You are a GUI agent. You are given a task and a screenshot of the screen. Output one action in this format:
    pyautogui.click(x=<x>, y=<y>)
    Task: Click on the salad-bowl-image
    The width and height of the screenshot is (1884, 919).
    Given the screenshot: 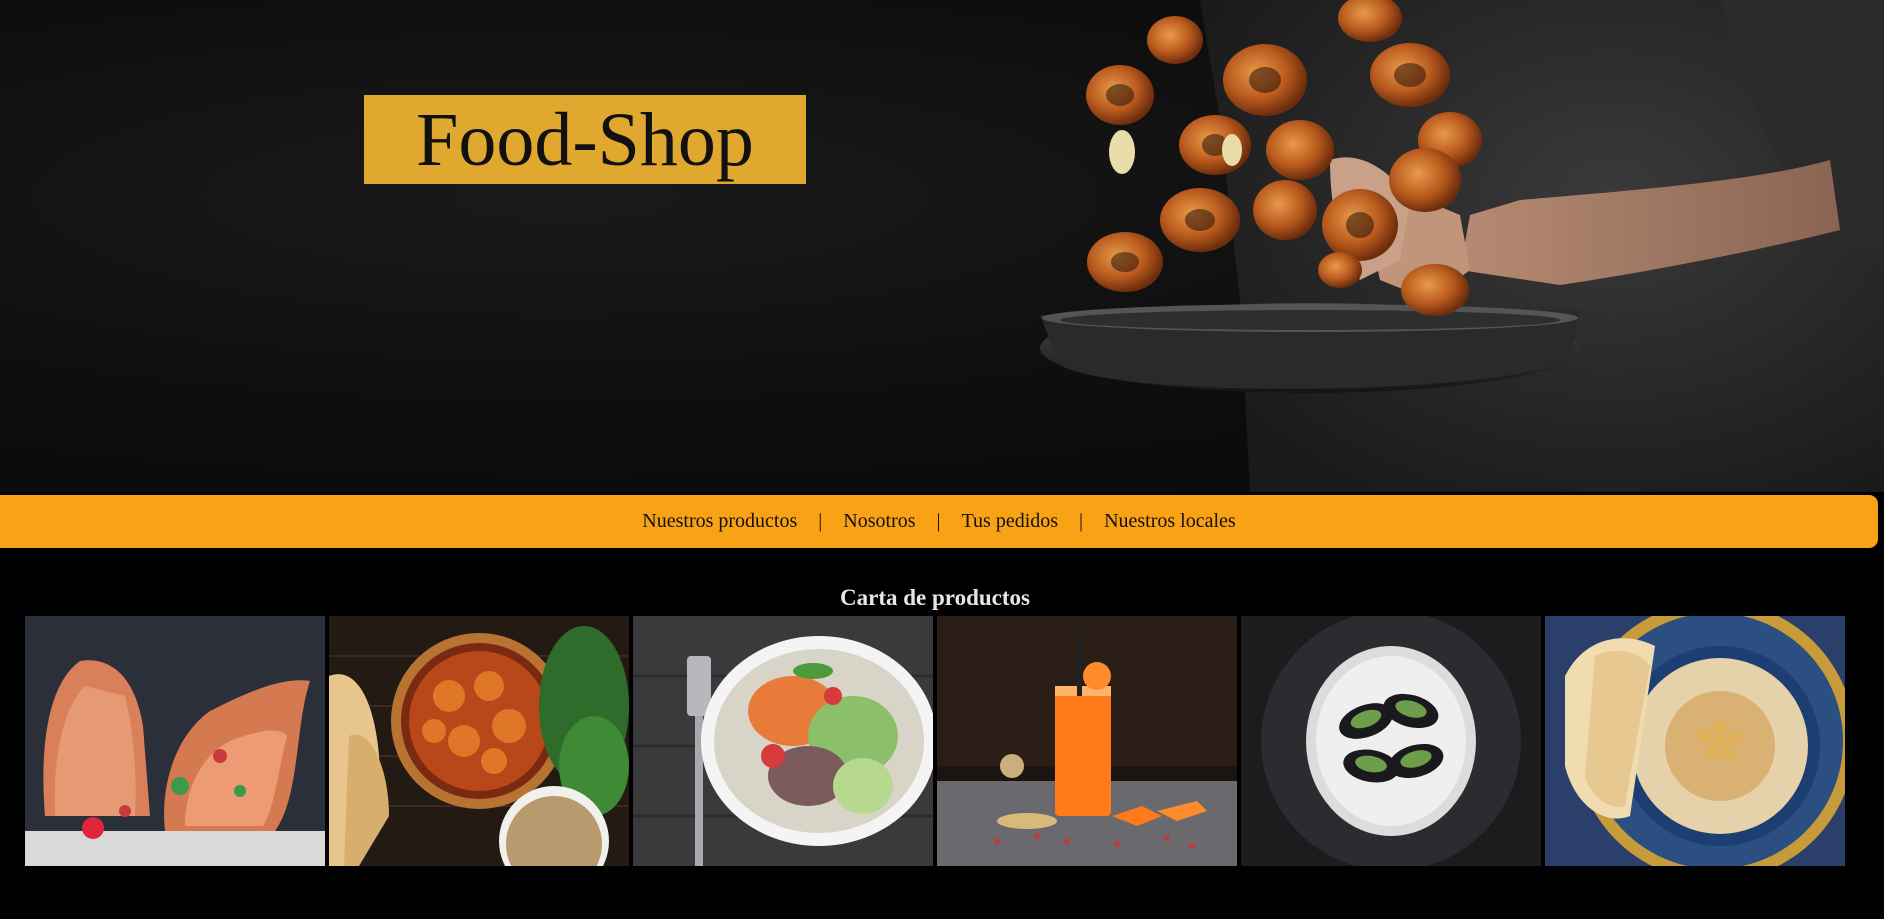 What is the action you would take?
    pyautogui.click(x=783, y=741)
    